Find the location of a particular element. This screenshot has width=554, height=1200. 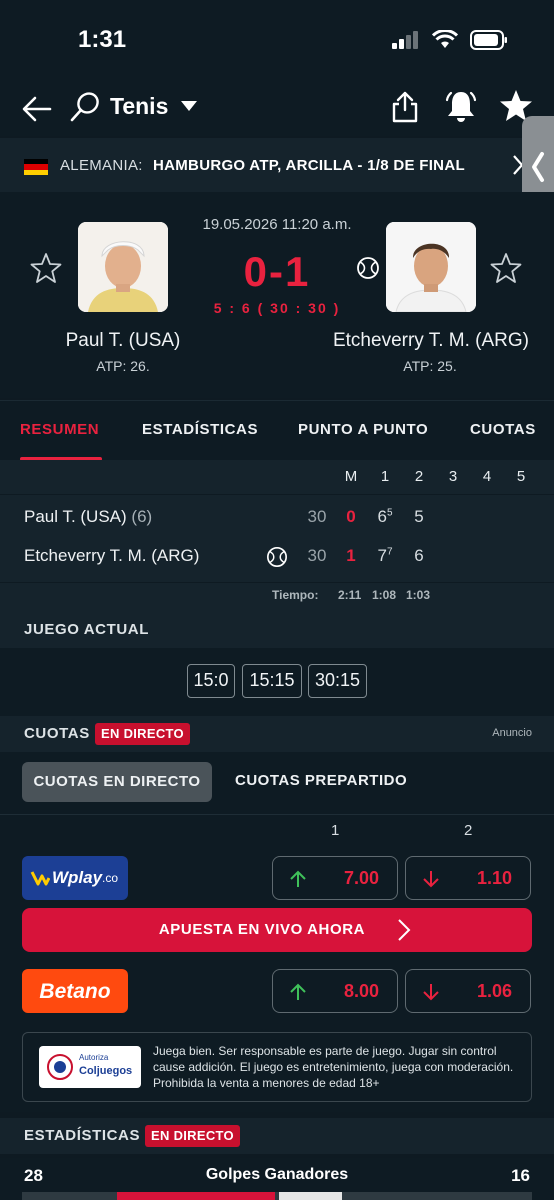

row-player-name: Etcheverry T. M. (ARG) is located at coordinates (112, 555).